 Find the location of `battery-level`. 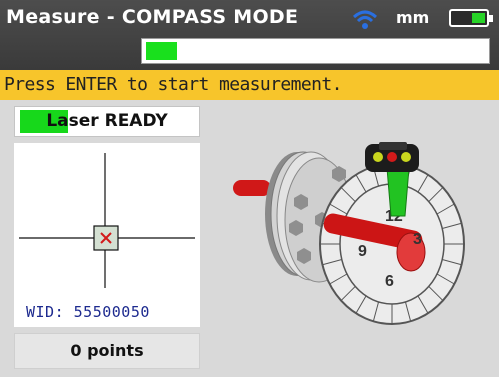

battery-level is located at coordinates (478, 18).